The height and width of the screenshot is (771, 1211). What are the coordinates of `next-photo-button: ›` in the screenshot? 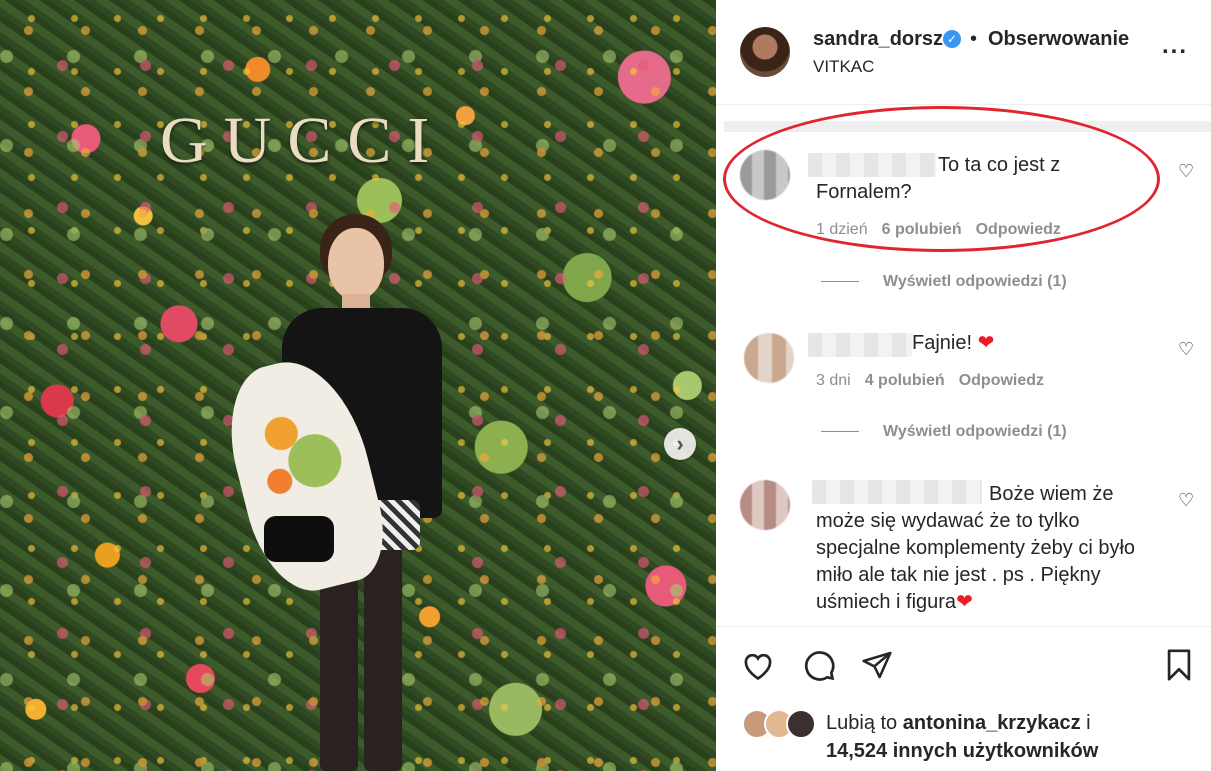 It's located at (680, 444).